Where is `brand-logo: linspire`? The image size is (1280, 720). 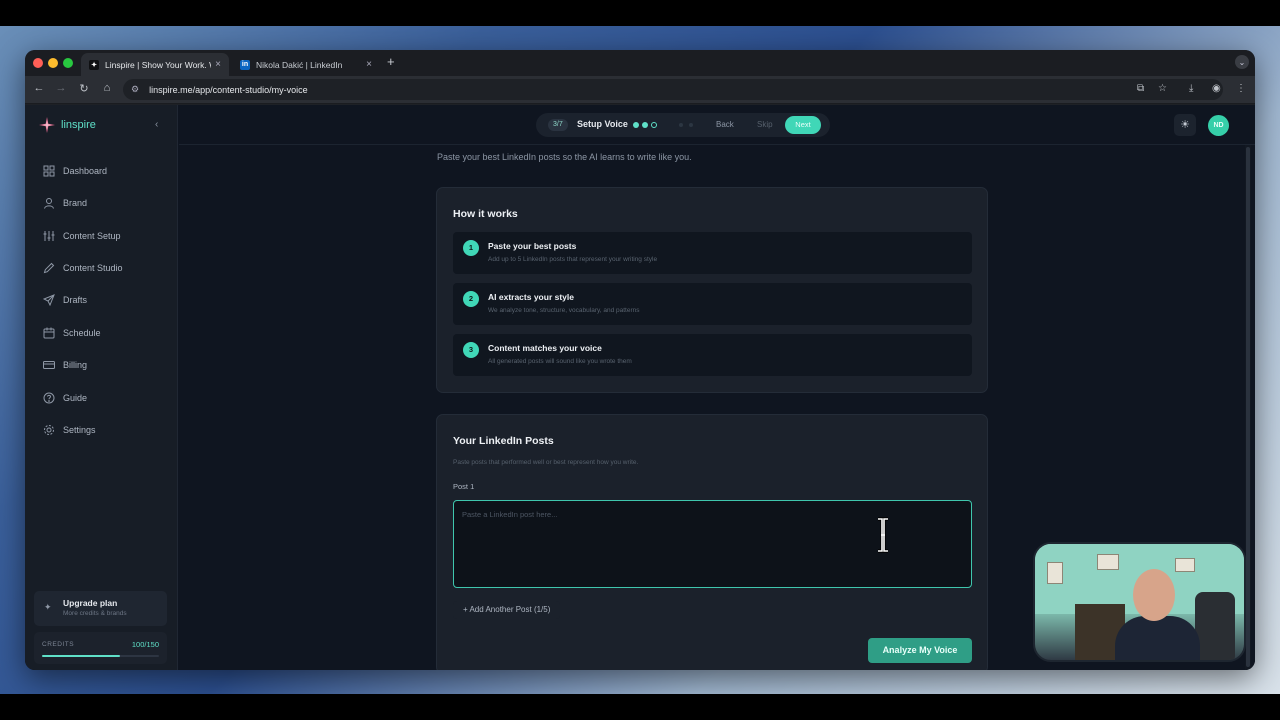 brand-logo: linspire is located at coordinates (67, 125).